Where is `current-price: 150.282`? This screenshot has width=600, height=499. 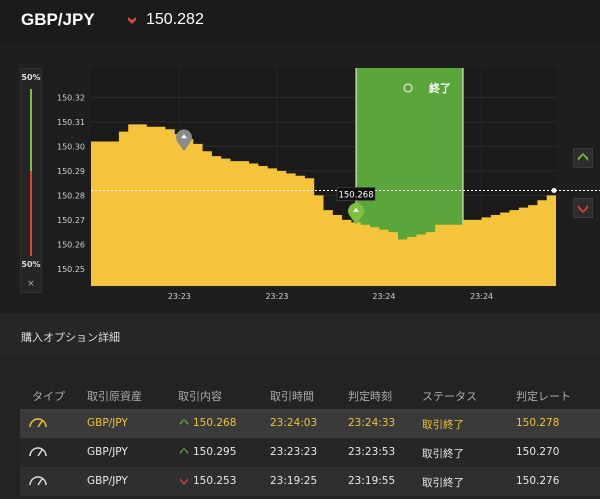
current-price: 150.282 is located at coordinates (175, 19).